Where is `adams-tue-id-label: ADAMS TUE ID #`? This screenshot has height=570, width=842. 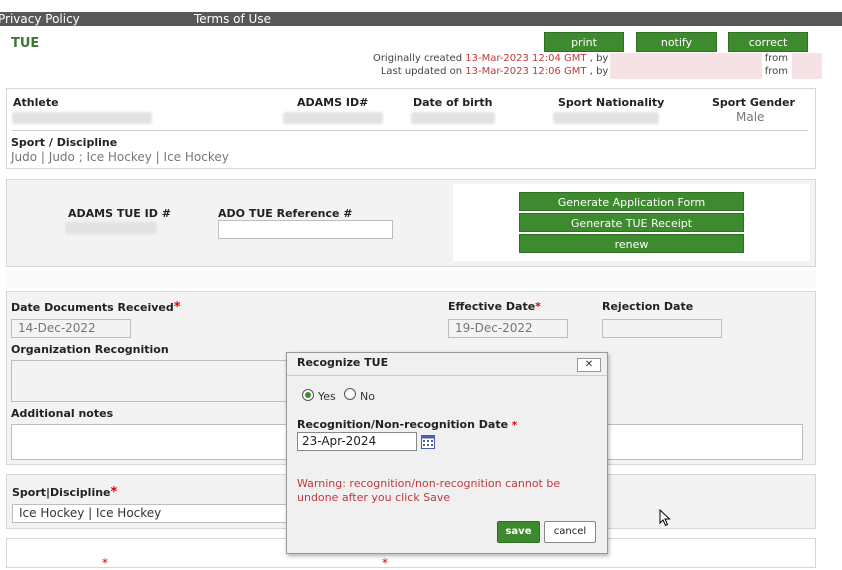
adams-tue-id-label: ADAMS TUE ID # is located at coordinates (119, 213).